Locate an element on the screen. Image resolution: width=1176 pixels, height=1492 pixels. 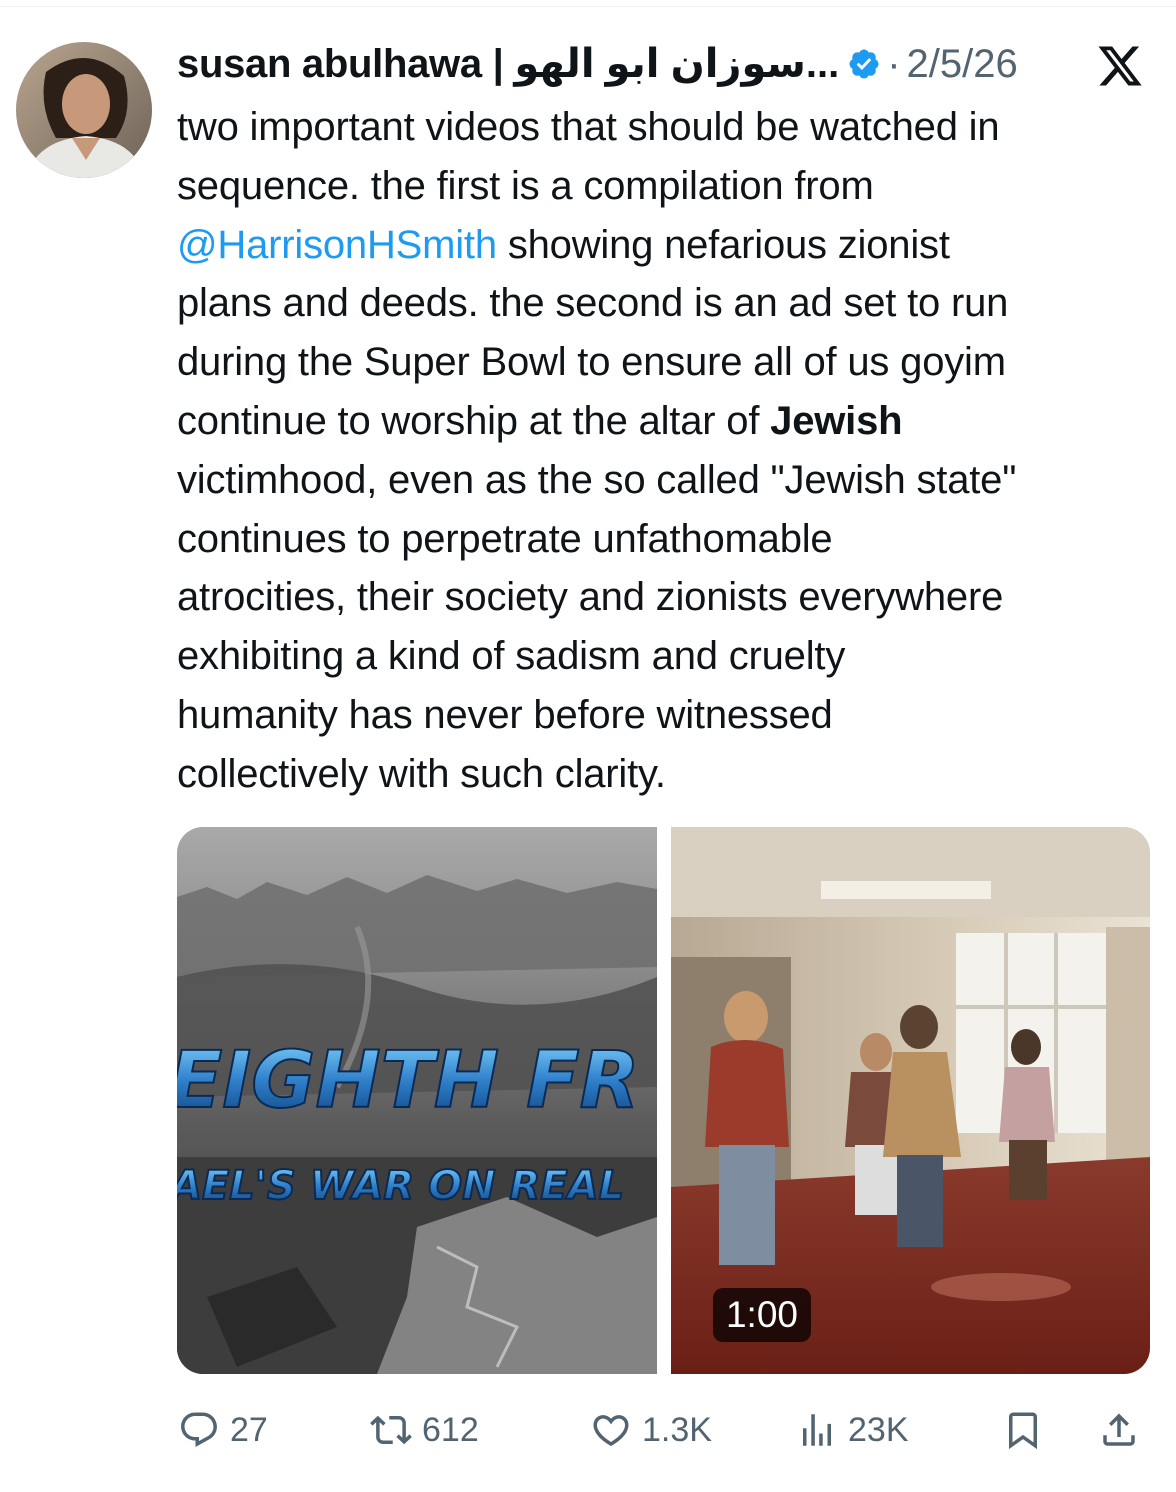
bookmark-icon is located at coordinates (1023, 1431).